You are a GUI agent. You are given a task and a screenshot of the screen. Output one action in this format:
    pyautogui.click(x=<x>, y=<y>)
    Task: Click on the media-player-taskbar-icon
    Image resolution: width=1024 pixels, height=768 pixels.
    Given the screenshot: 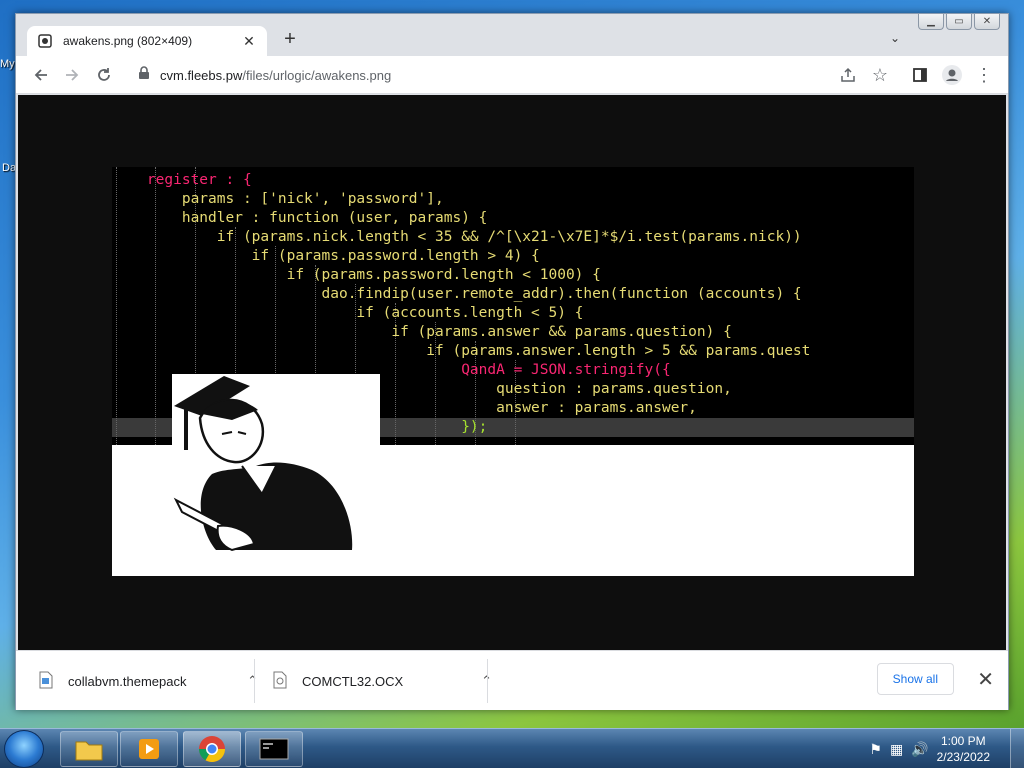 What is the action you would take?
    pyautogui.click(x=149, y=749)
    